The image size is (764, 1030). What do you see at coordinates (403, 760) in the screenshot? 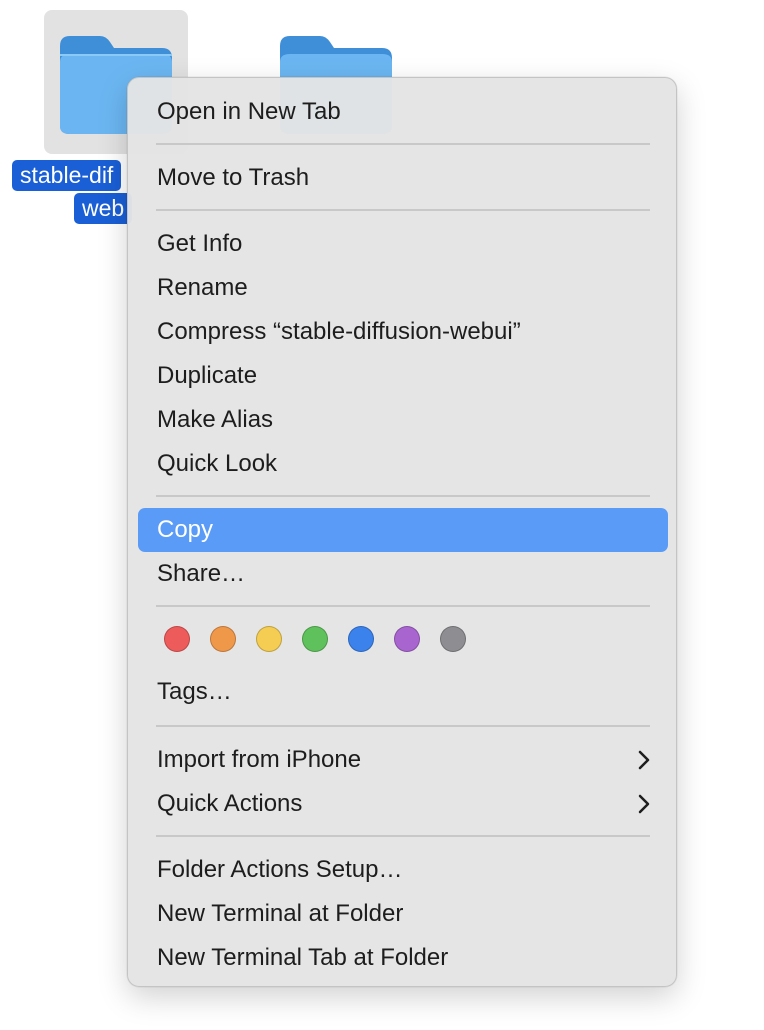
I see `menu-item-import-from-iphone: Import from iPhone` at bounding box center [403, 760].